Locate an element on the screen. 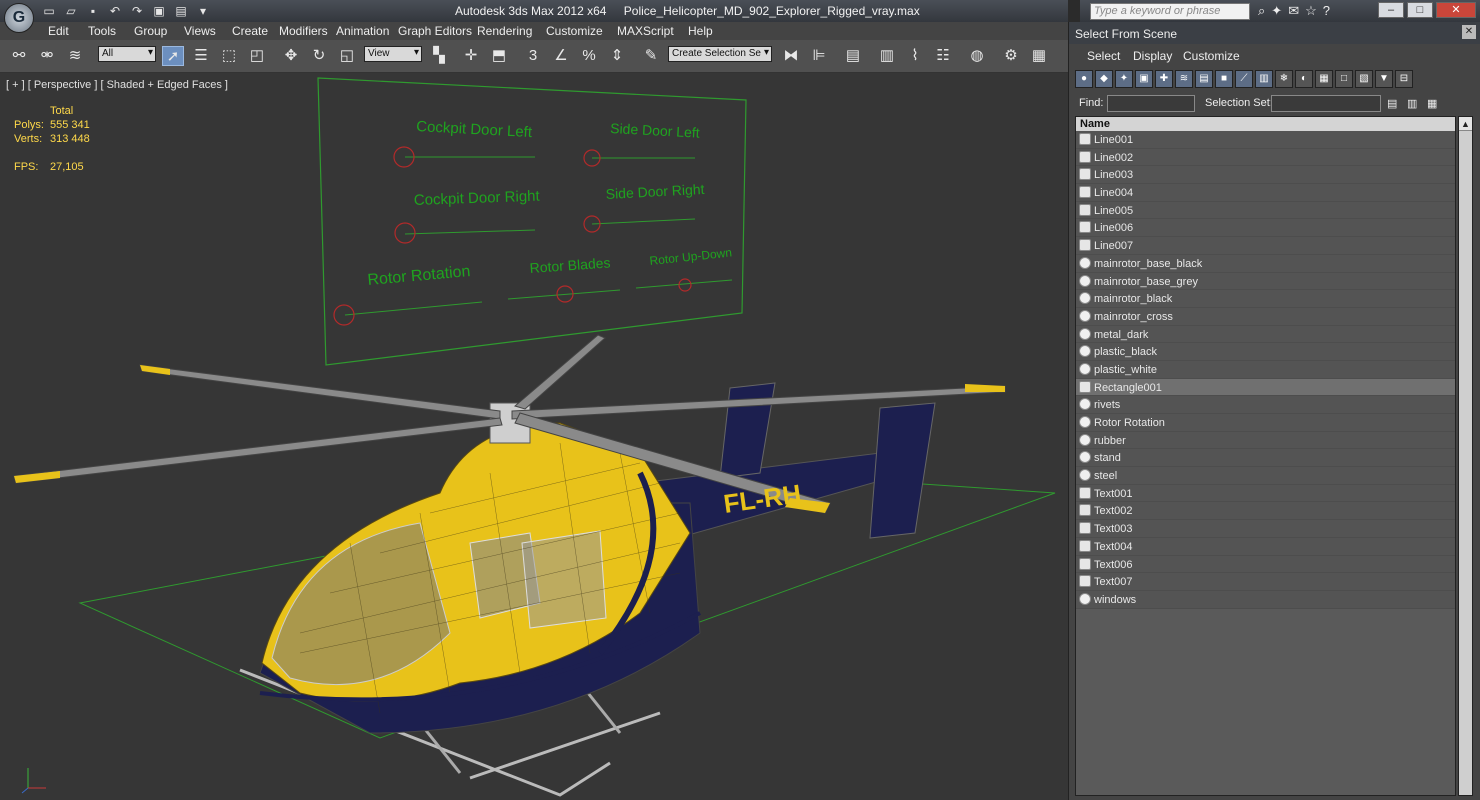 The height and width of the screenshot is (800, 1480). list-item: stand is located at coordinates (1265, 458).